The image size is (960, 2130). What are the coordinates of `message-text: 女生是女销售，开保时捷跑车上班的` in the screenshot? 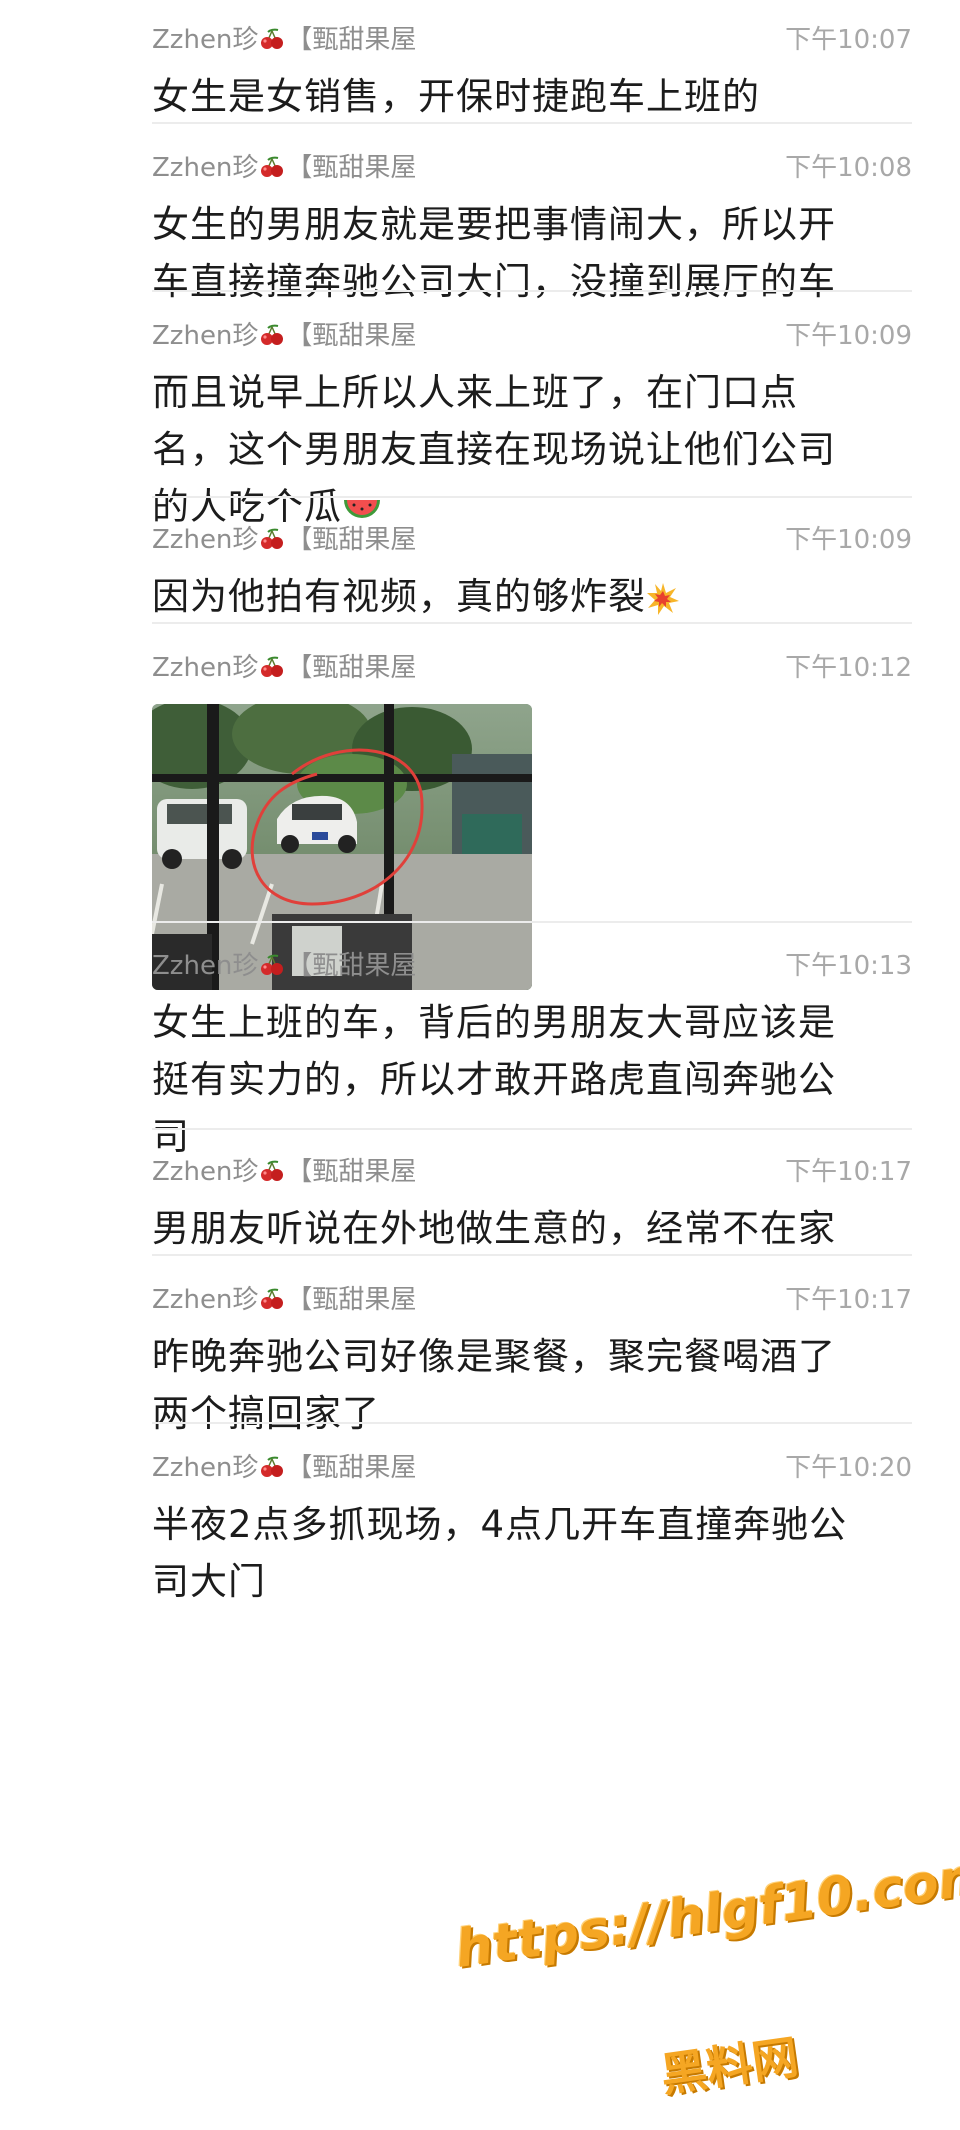 It's located at (456, 96).